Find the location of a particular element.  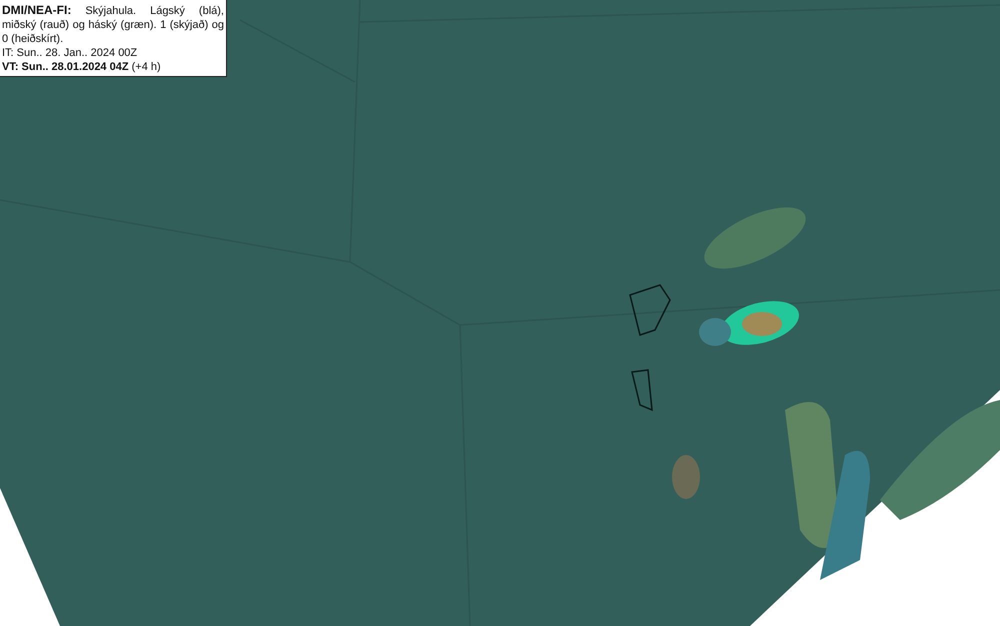

issue-time: IT: Sun.. 28. Jan.. 2024 00Z is located at coordinates (70, 53).